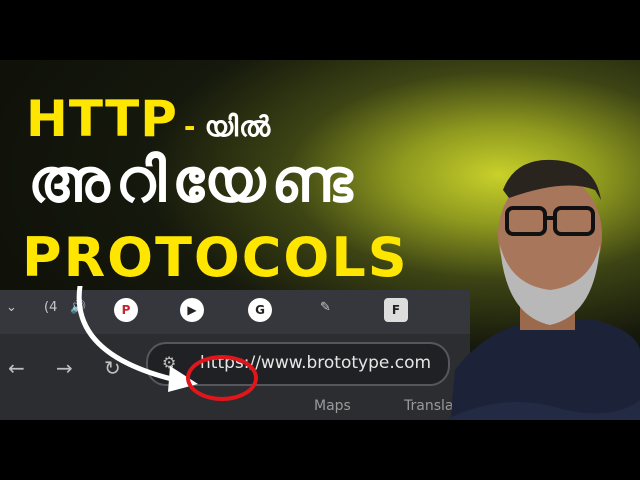 This screenshot has height=480, width=640. Describe the element at coordinates (51, 307) in the screenshot. I see `tab-count: (4` at that location.